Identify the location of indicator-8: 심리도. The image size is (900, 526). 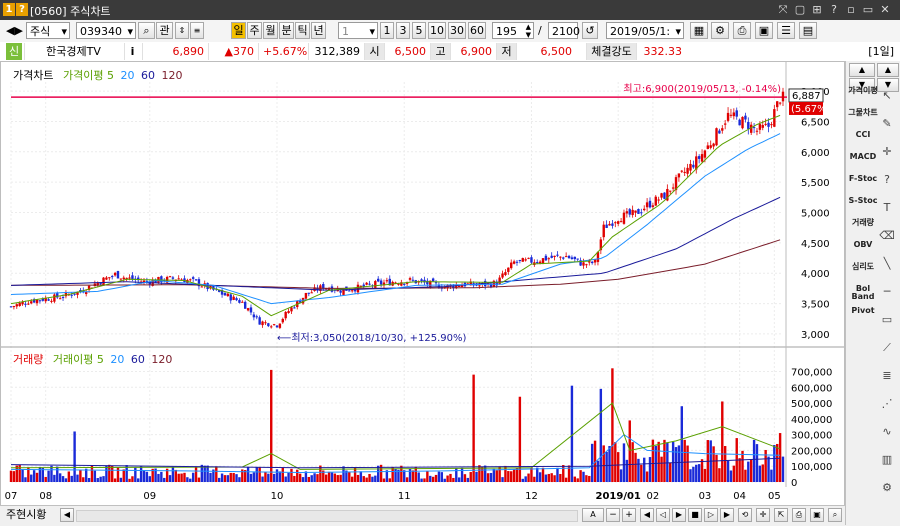
(863, 273).